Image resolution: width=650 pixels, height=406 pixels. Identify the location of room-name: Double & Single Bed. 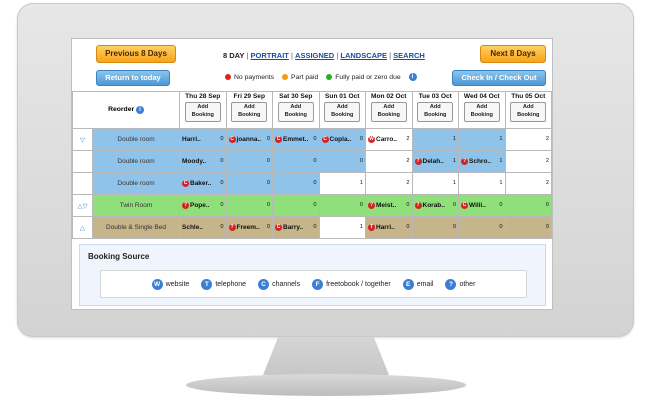
(136, 227).